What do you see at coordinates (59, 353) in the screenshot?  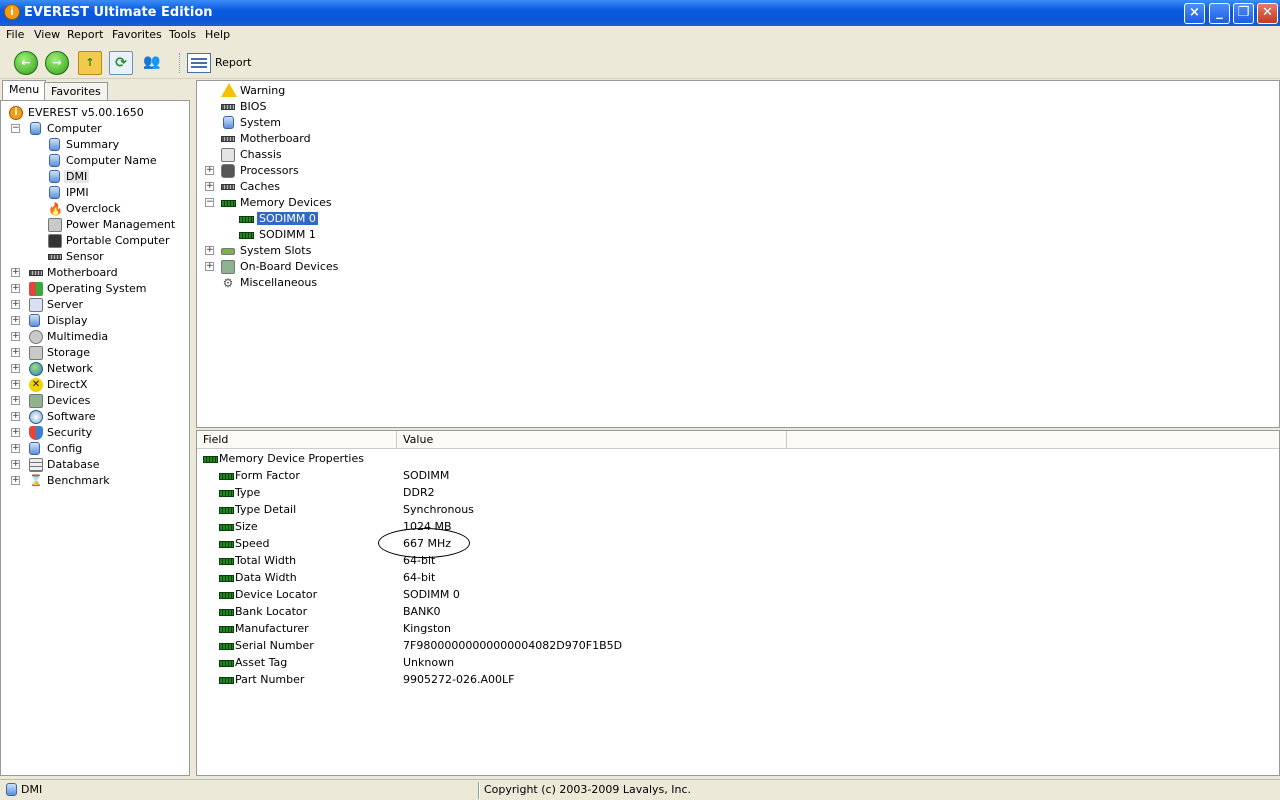 I see `tree-item-storage: Storage` at bounding box center [59, 353].